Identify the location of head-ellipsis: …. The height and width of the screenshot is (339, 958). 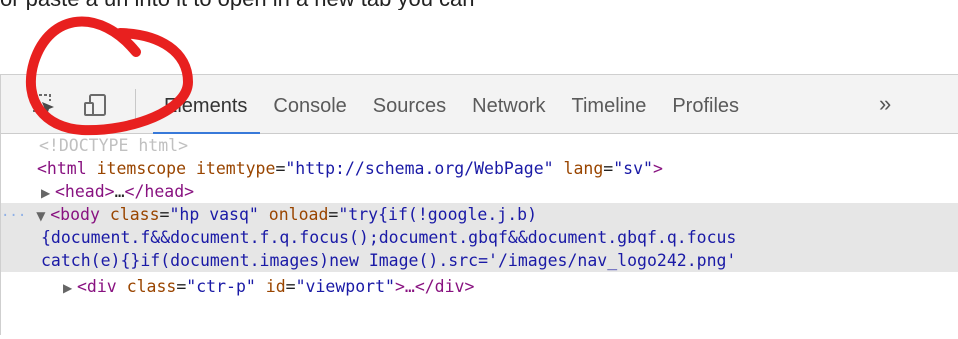
(119, 191).